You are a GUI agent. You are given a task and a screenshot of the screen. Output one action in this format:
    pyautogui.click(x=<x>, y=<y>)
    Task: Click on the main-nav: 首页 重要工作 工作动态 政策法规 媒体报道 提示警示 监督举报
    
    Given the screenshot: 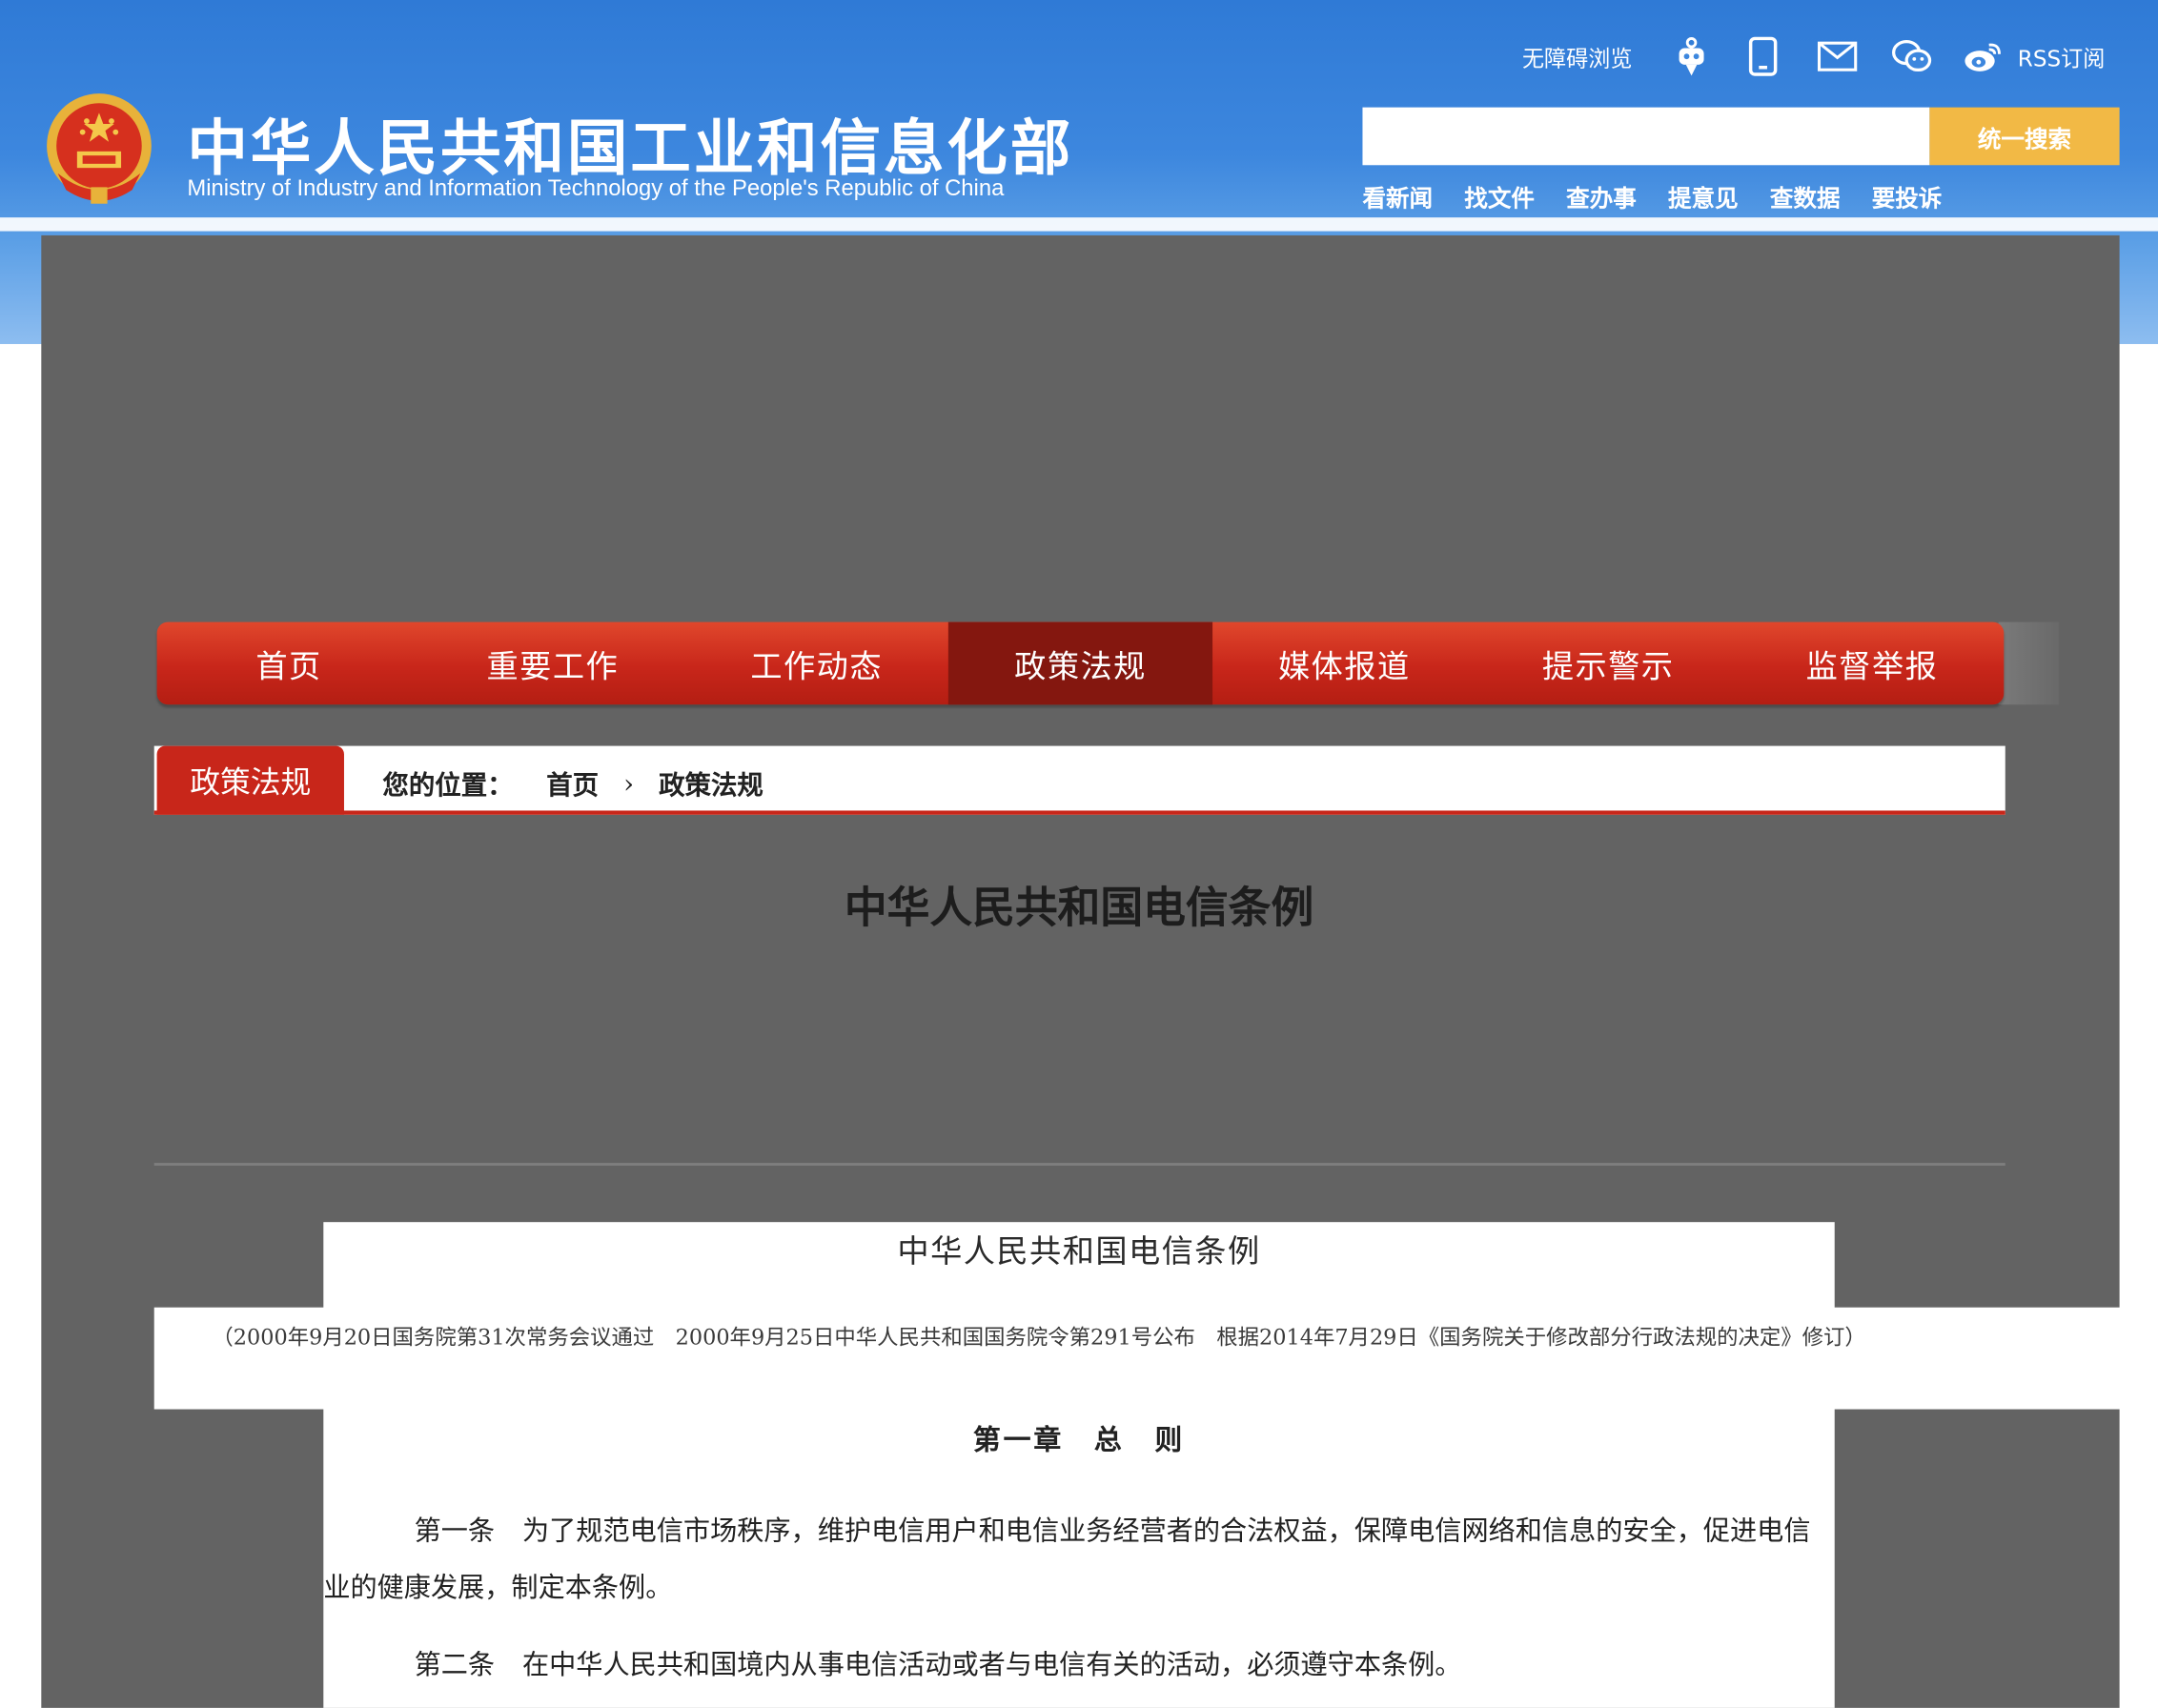 What is the action you would take?
    pyautogui.click(x=1080, y=663)
    